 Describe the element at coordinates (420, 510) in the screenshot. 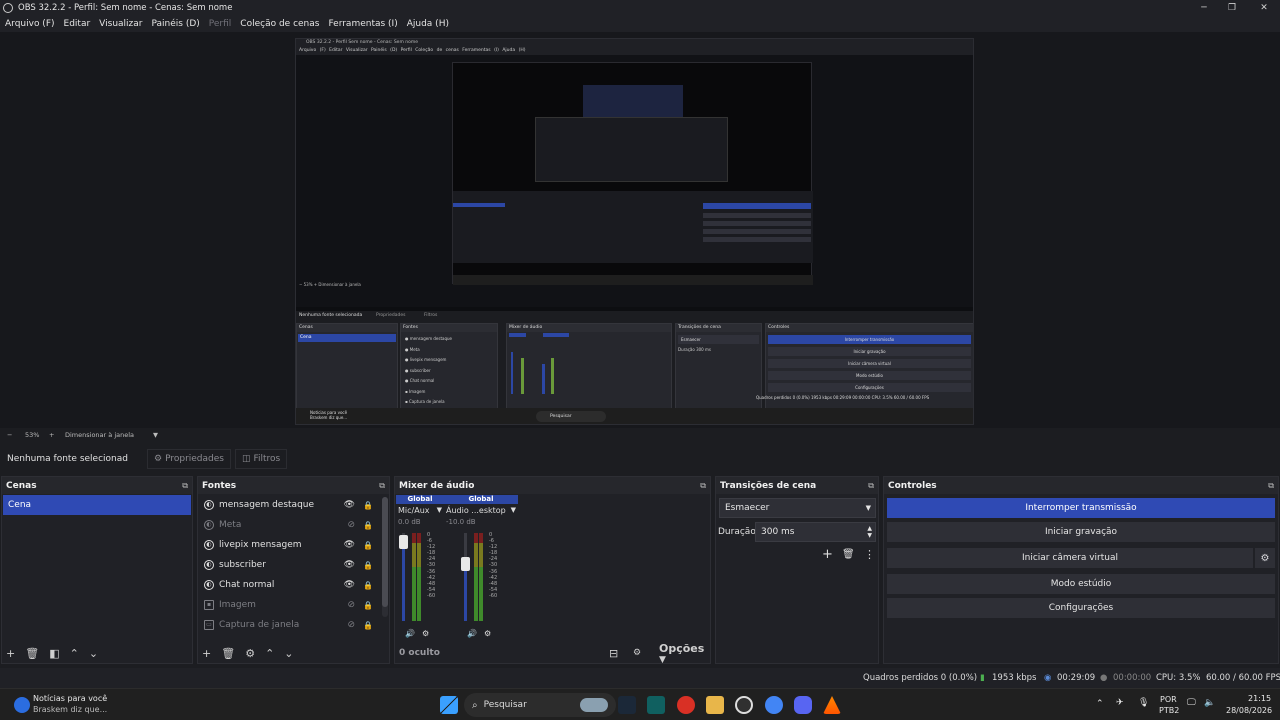

I see `channel-name: Mic/Aux ▼` at that location.